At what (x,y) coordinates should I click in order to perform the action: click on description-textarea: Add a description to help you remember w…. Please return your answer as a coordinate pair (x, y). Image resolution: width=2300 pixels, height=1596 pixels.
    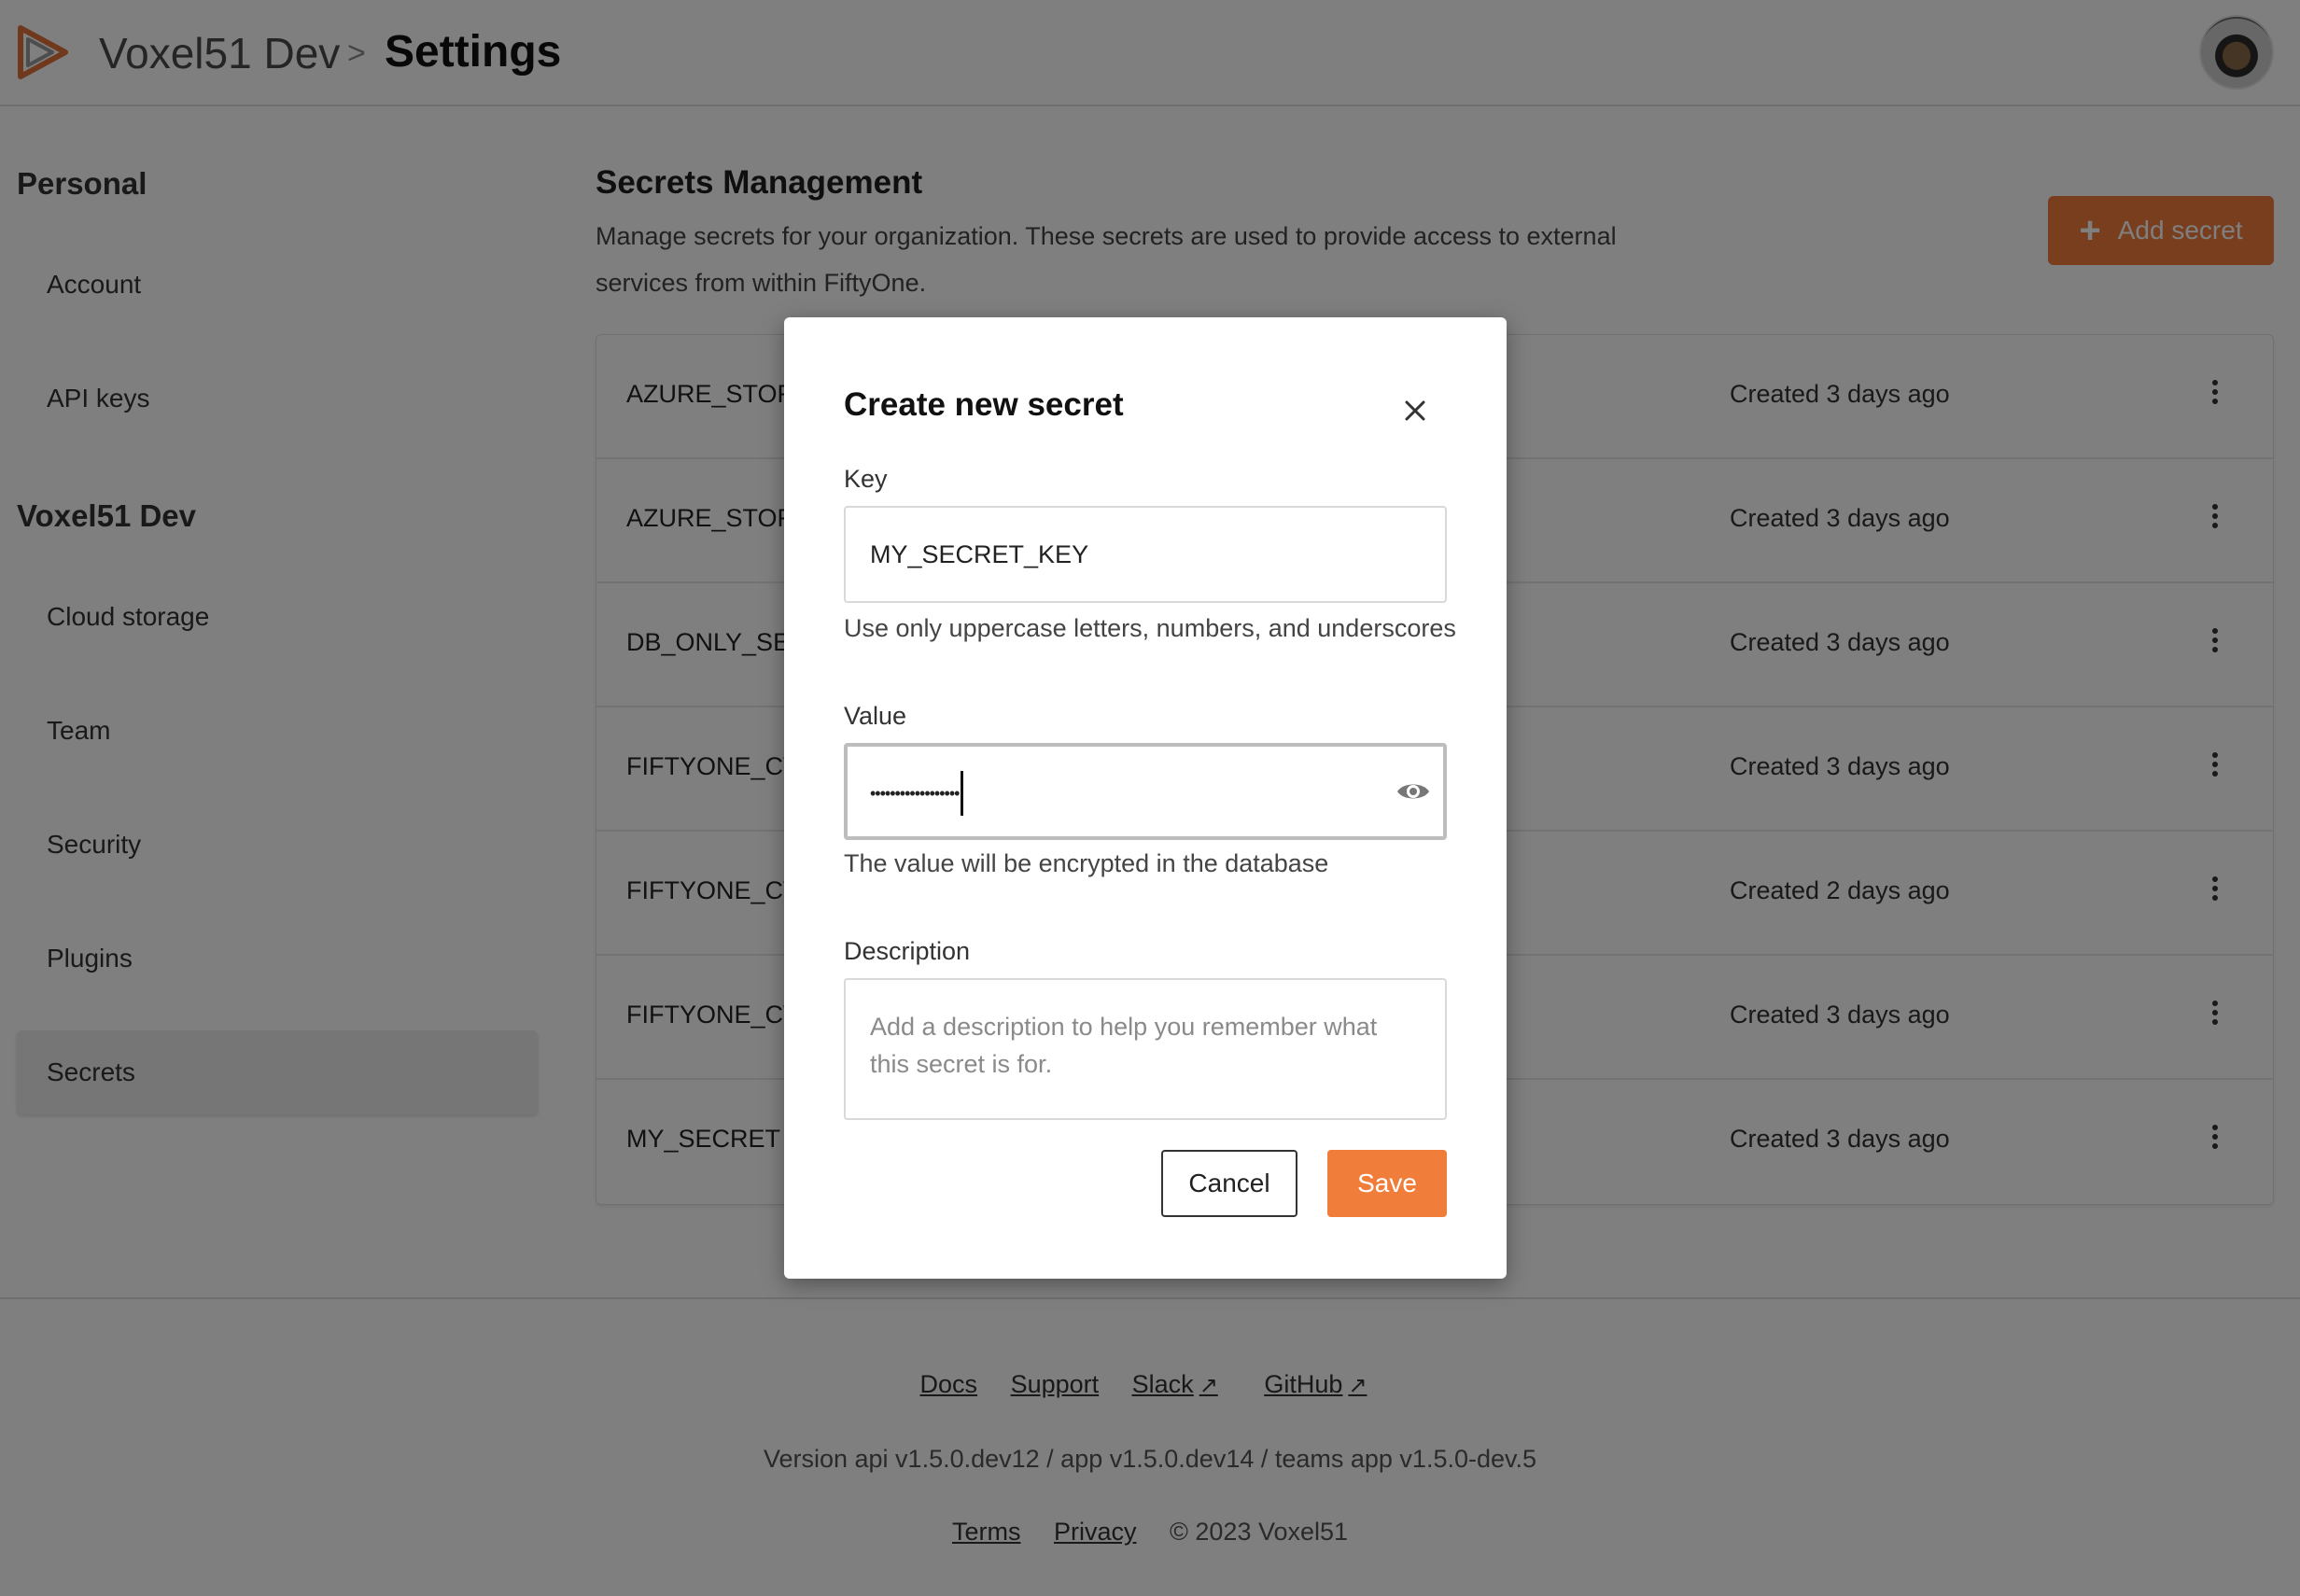
    Looking at the image, I should click on (1145, 1049).